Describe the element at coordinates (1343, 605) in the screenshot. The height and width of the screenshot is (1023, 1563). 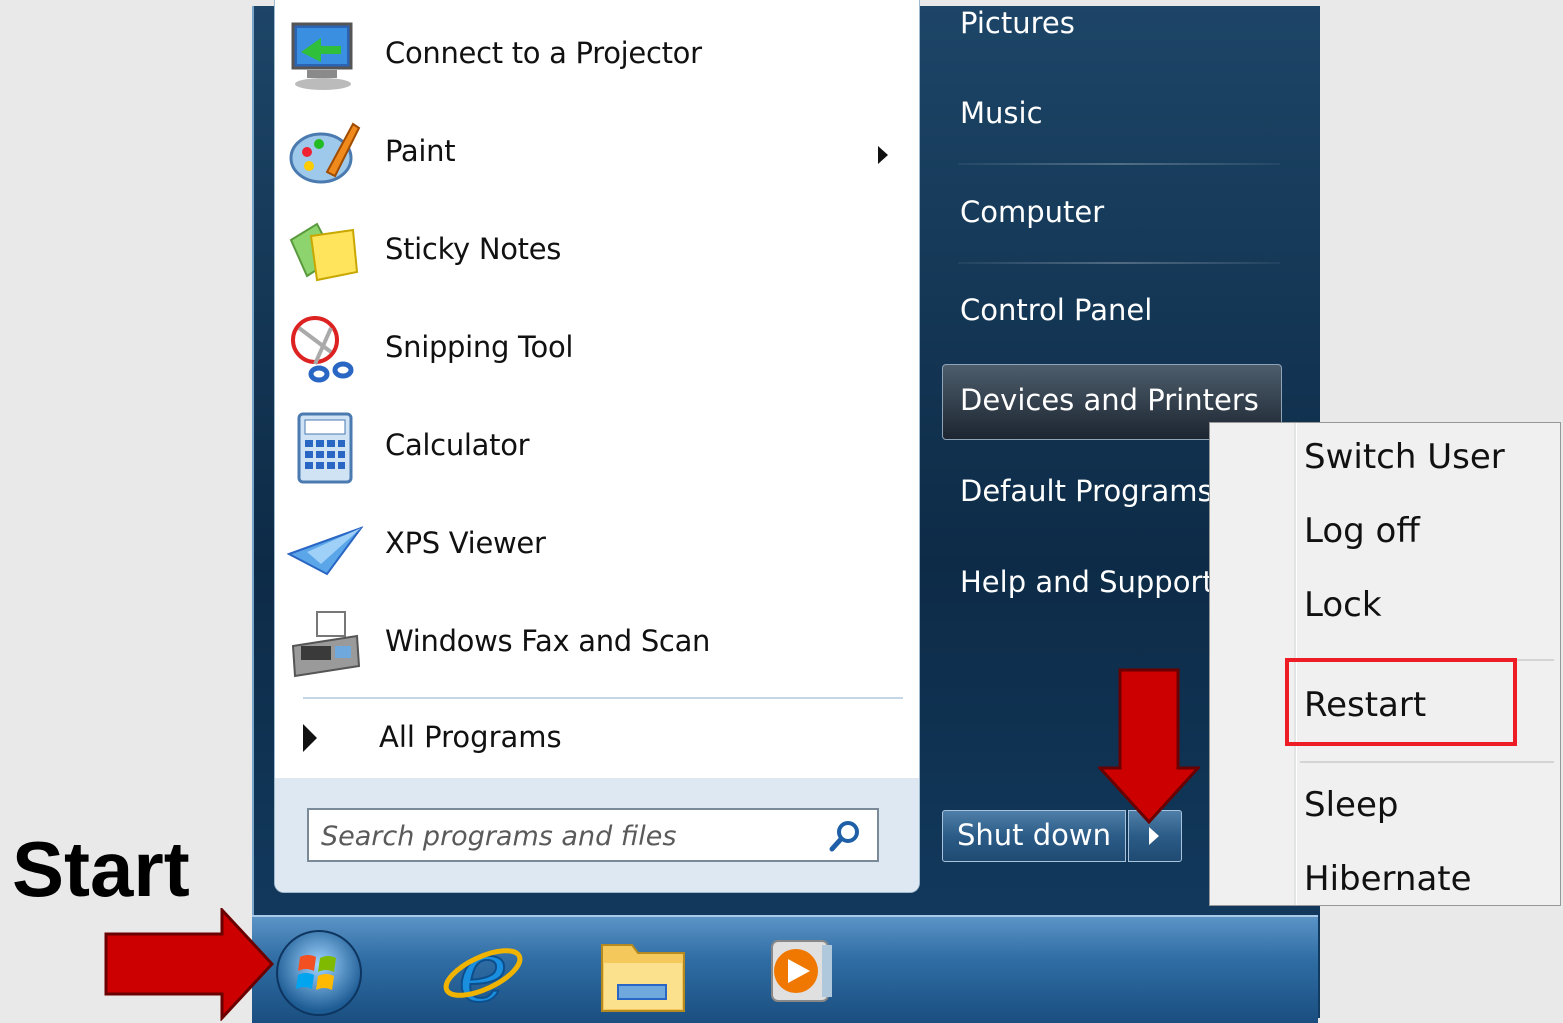
I see `menu-item-lock: Lock` at that location.